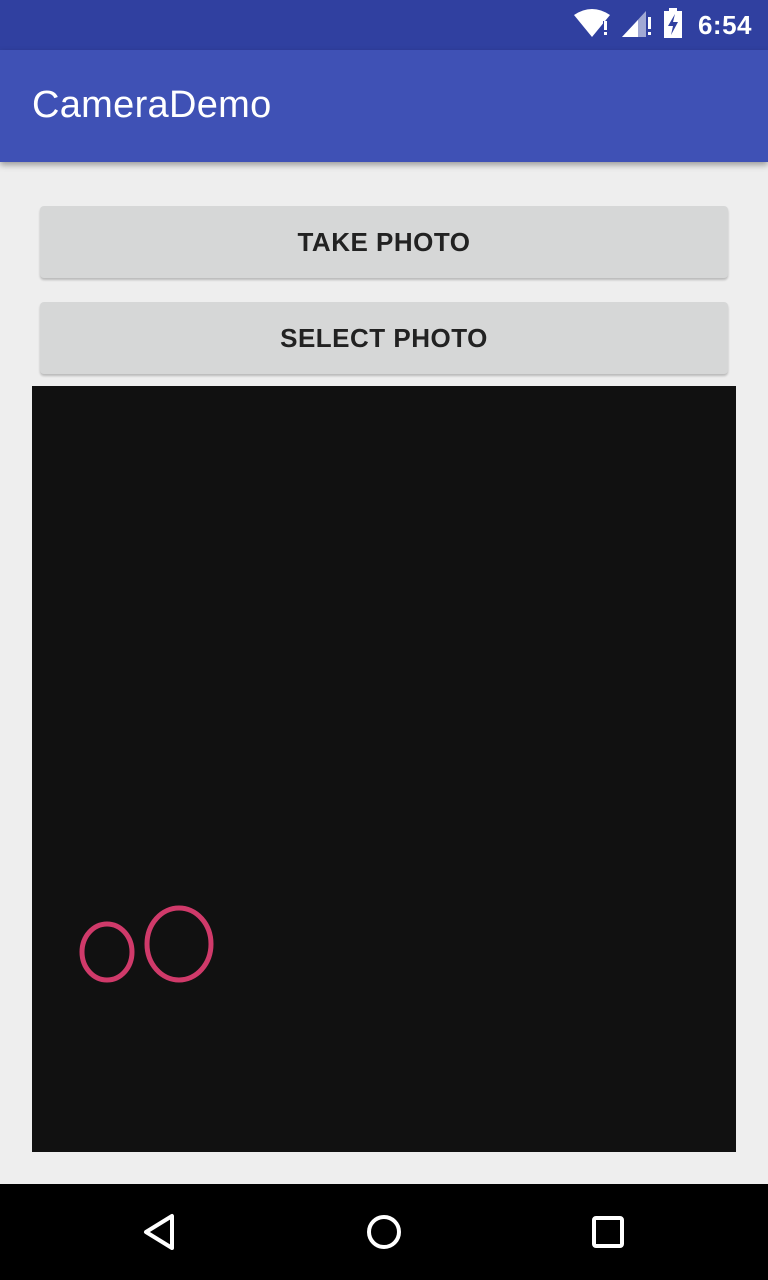 This screenshot has height=1280, width=768. What do you see at coordinates (384, 25) in the screenshot?
I see `status-bar: 6:54` at bounding box center [384, 25].